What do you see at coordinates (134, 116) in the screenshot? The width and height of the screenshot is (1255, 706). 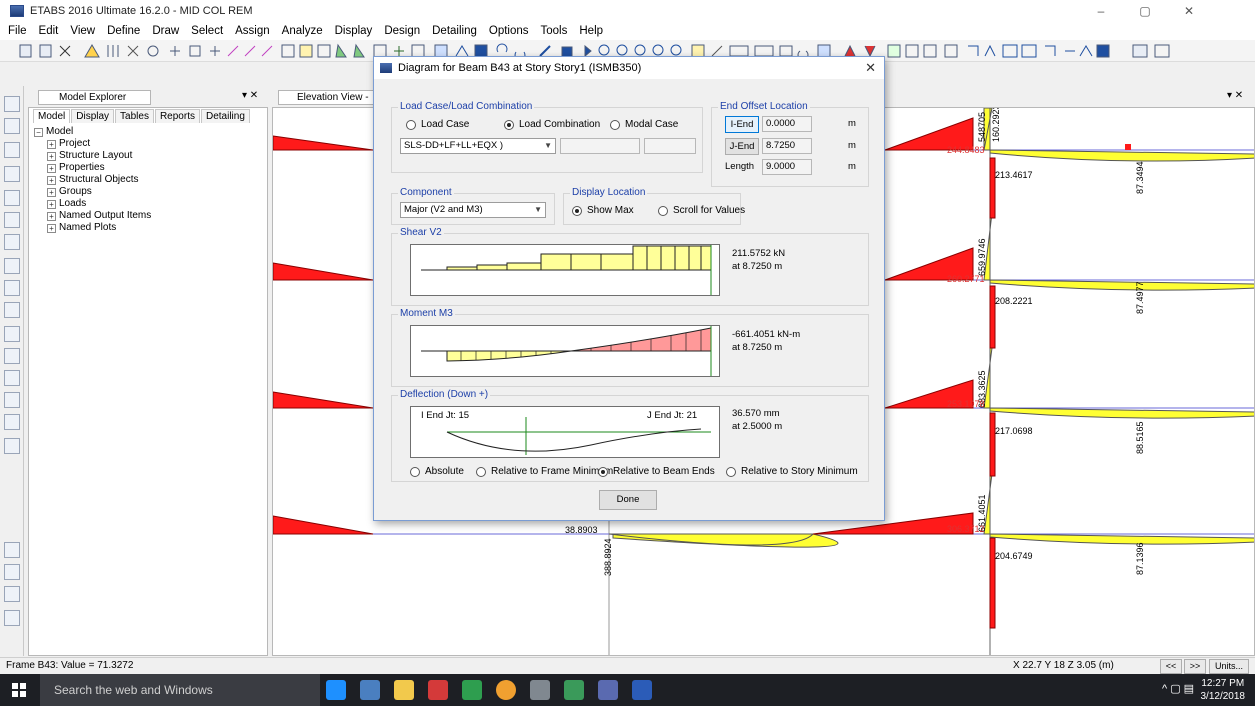 I see `tab-tables: Tables` at bounding box center [134, 116].